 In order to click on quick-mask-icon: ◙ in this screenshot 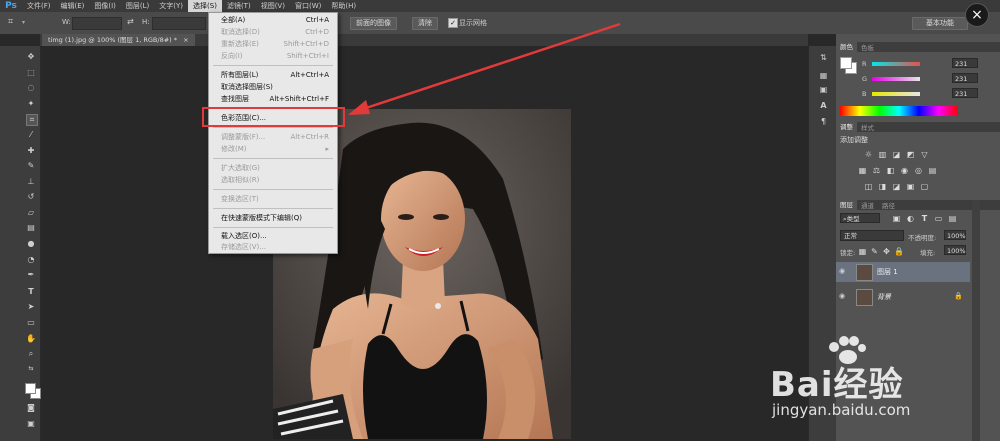, I will do `click(31, 408)`.